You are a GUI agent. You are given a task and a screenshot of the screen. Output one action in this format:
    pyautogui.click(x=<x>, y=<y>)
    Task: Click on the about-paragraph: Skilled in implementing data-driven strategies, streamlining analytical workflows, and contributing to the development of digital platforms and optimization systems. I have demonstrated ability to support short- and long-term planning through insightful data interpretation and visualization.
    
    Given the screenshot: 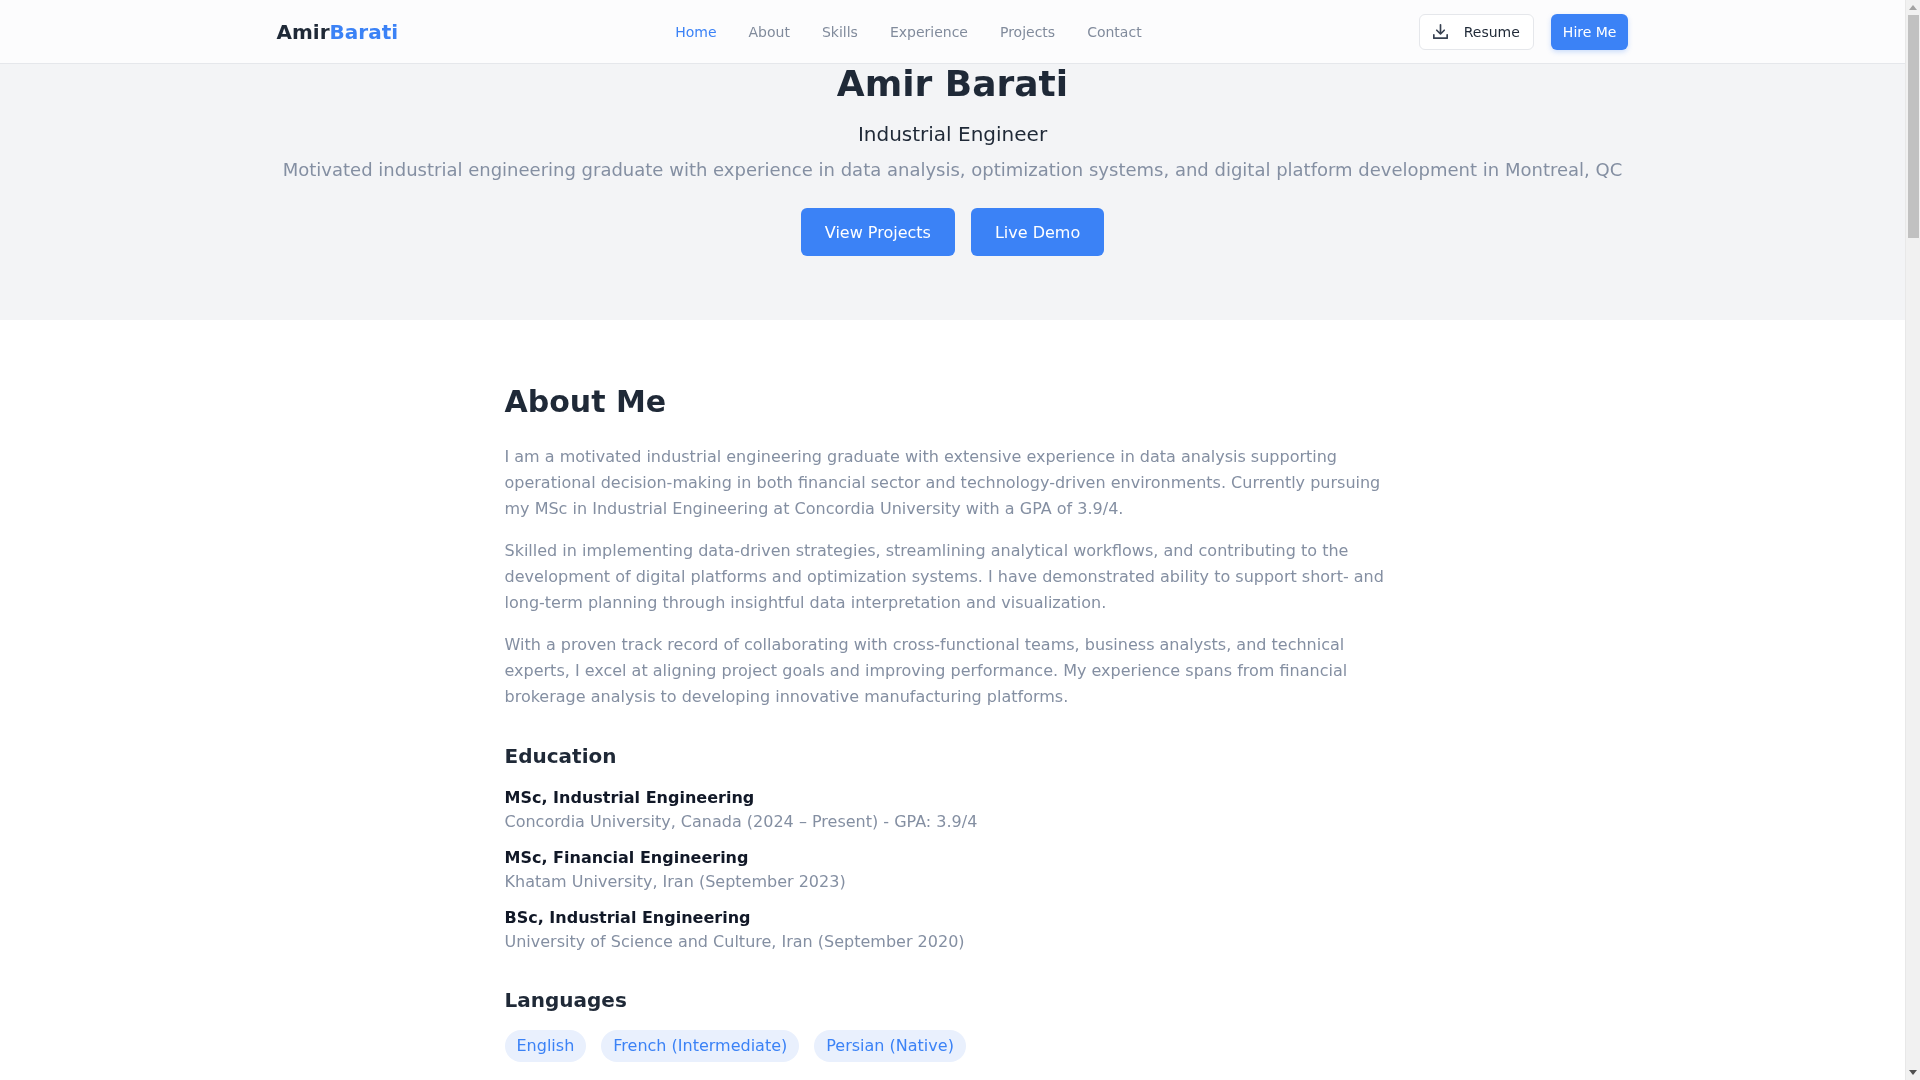 What is the action you would take?
    pyautogui.click(x=944, y=577)
    